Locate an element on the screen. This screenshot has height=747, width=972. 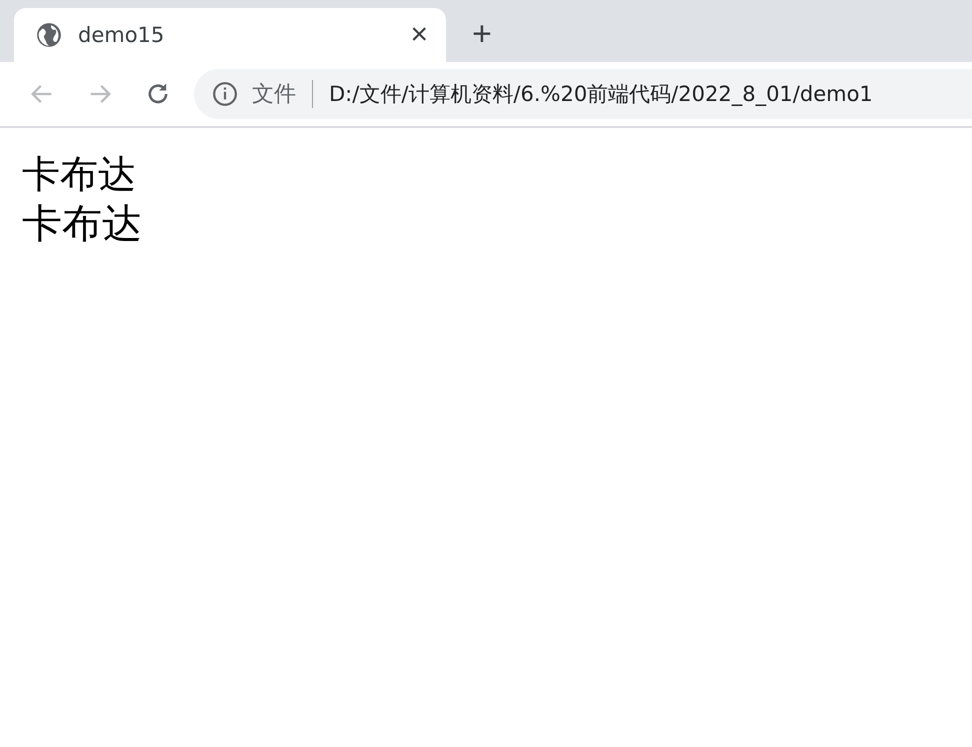
url-text: D:/文件/计算机资料/6.%20前端代码/2022_8_01/demo1 is located at coordinates (601, 94).